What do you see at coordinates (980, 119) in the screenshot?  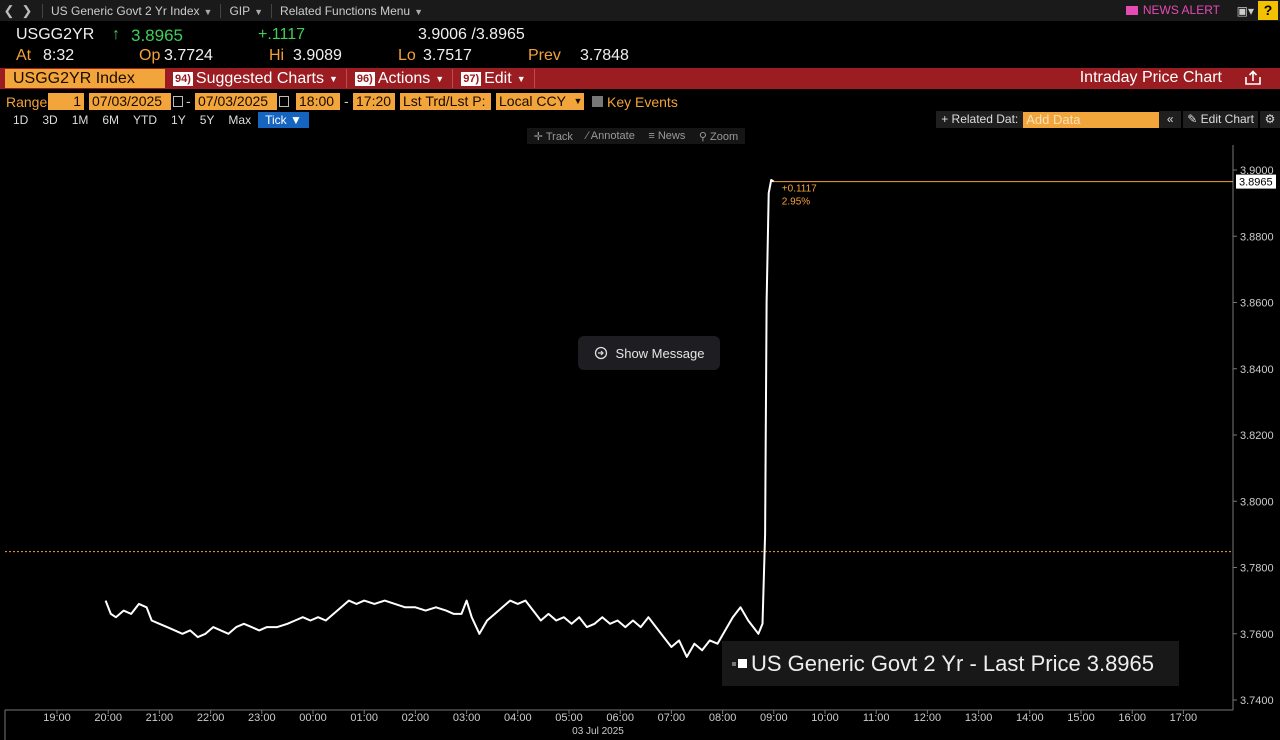 I see `related-data-button: + Related Dat:` at bounding box center [980, 119].